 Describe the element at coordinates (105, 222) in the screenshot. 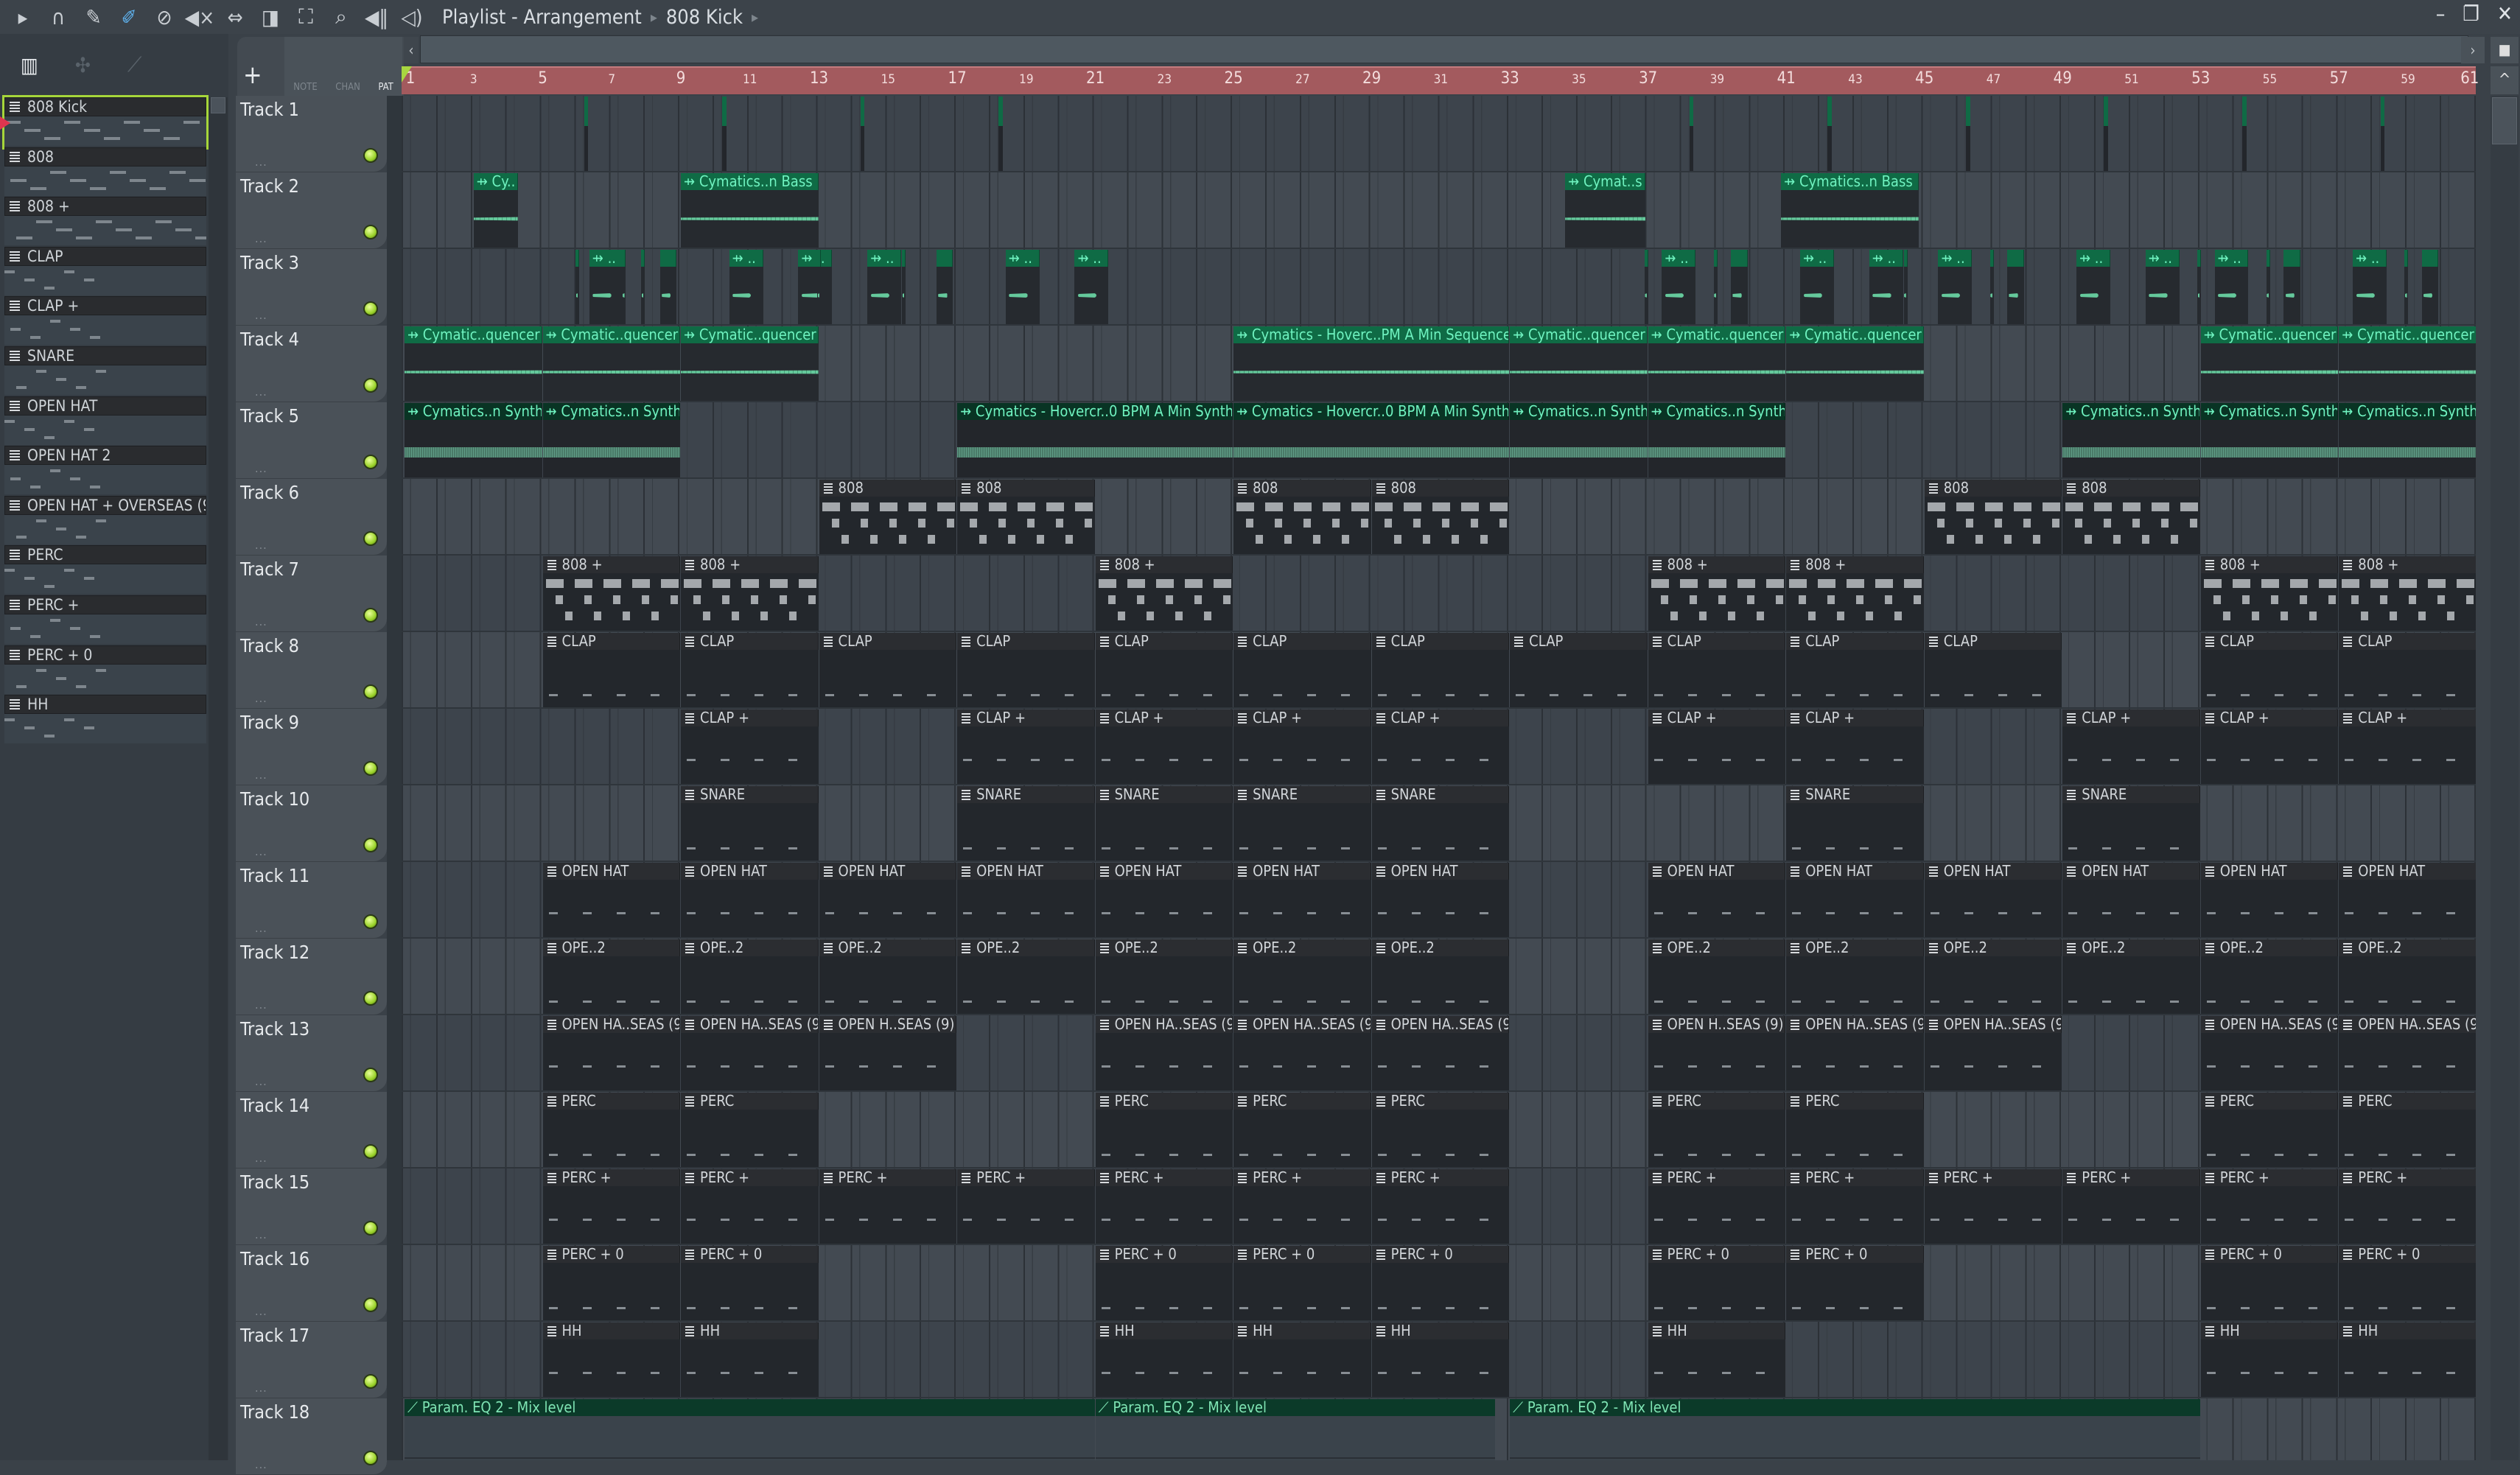

I see `pattern-item: 808 +` at that location.